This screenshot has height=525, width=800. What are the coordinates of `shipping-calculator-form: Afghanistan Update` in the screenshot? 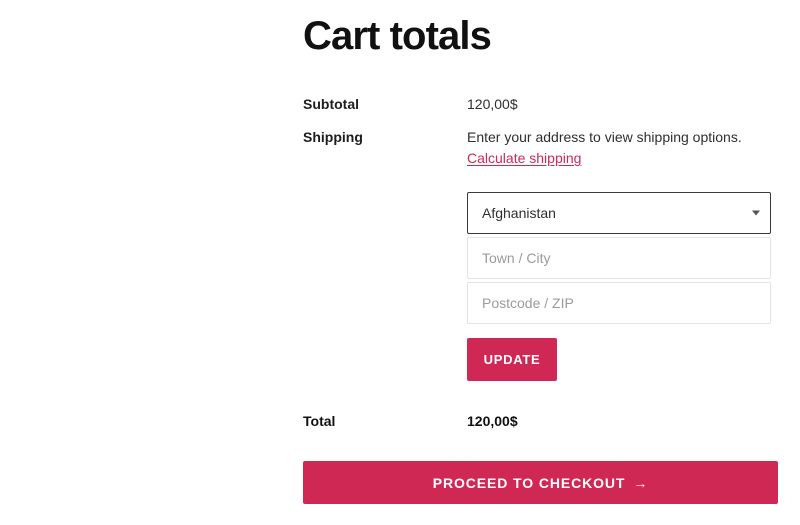 It's located at (622, 286).